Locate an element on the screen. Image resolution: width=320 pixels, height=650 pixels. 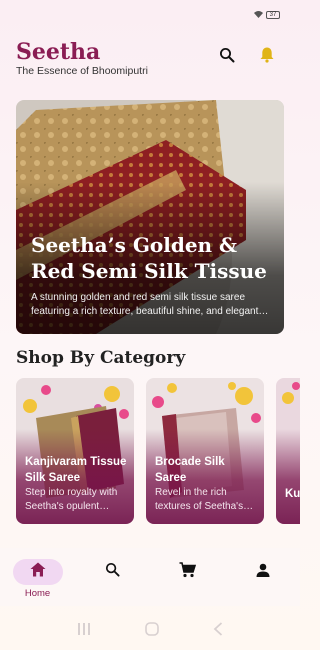
system-navigation-bar is located at coordinates (150, 631).